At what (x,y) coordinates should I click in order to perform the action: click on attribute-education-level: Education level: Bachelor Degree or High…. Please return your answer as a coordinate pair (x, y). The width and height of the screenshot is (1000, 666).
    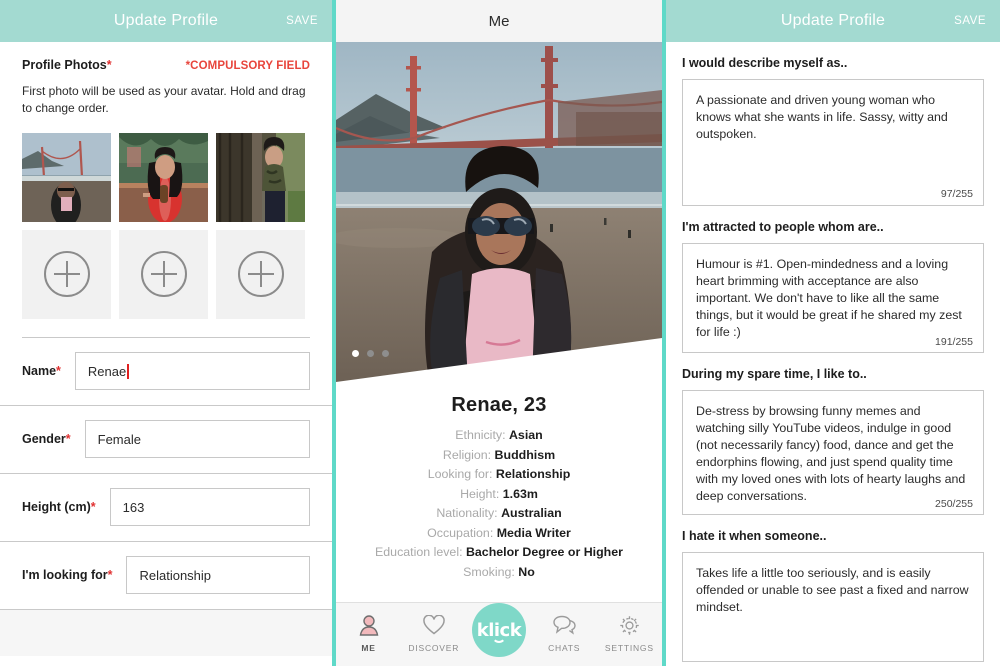
    Looking at the image, I should click on (499, 553).